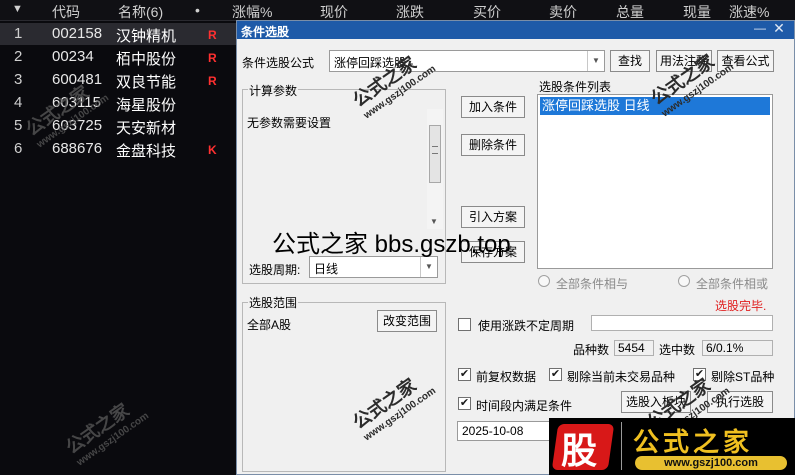  Describe the element at coordinates (273, 90) in the screenshot. I see `params-title: 计算参数` at that location.